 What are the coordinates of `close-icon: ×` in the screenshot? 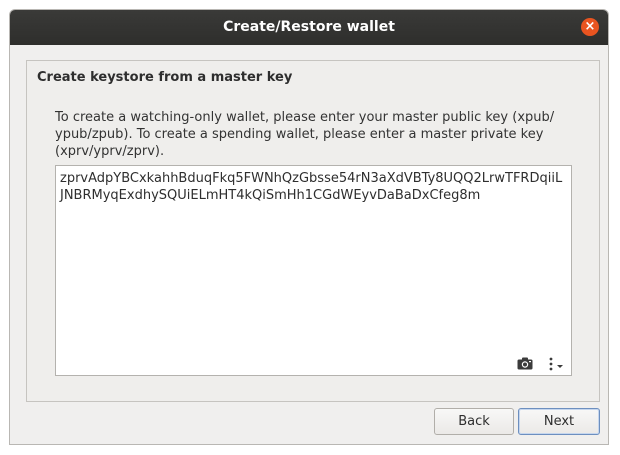 It's located at (590, 26).